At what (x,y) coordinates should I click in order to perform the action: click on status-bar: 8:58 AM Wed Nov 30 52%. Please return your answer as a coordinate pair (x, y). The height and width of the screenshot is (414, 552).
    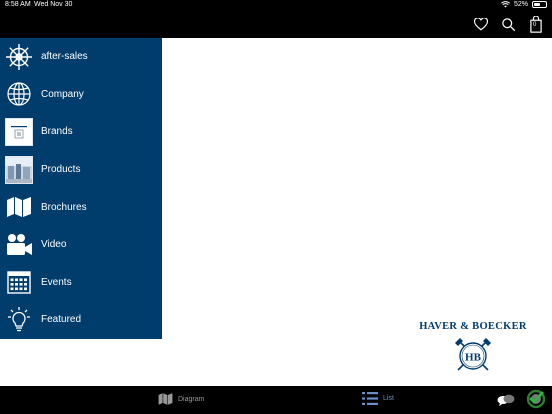
    Looking at the image, I should click on (276, 5).